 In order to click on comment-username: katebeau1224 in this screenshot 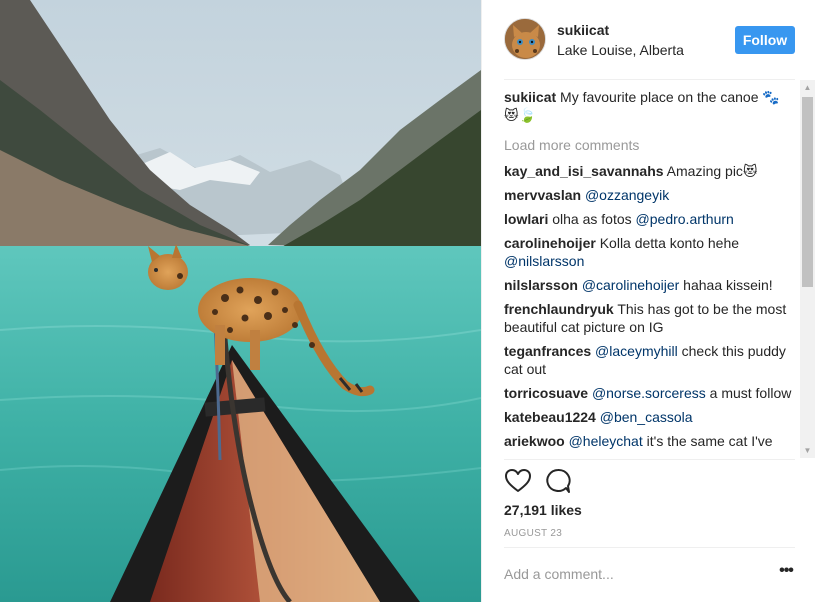, I will do `click(550, 417)`.